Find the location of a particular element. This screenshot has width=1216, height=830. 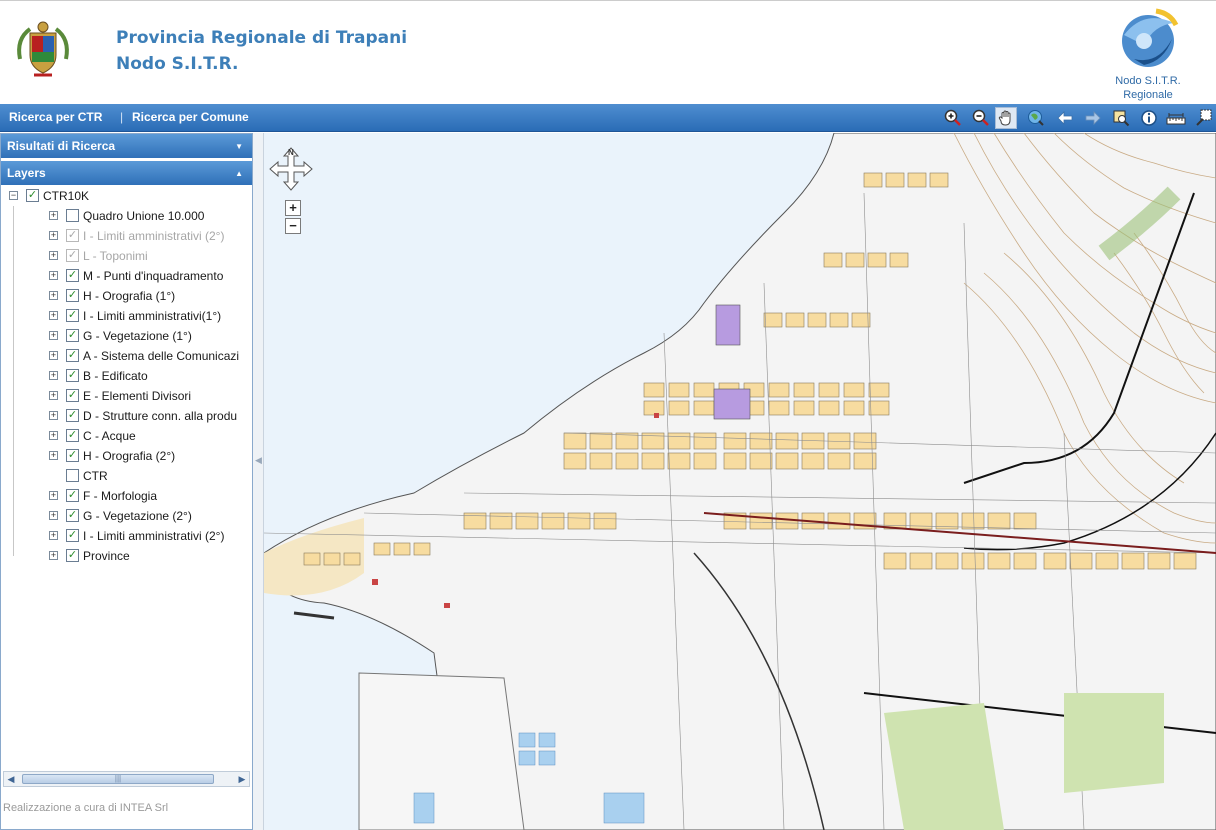

globe-full-extent-icon is located at coordinates (1036, 118).